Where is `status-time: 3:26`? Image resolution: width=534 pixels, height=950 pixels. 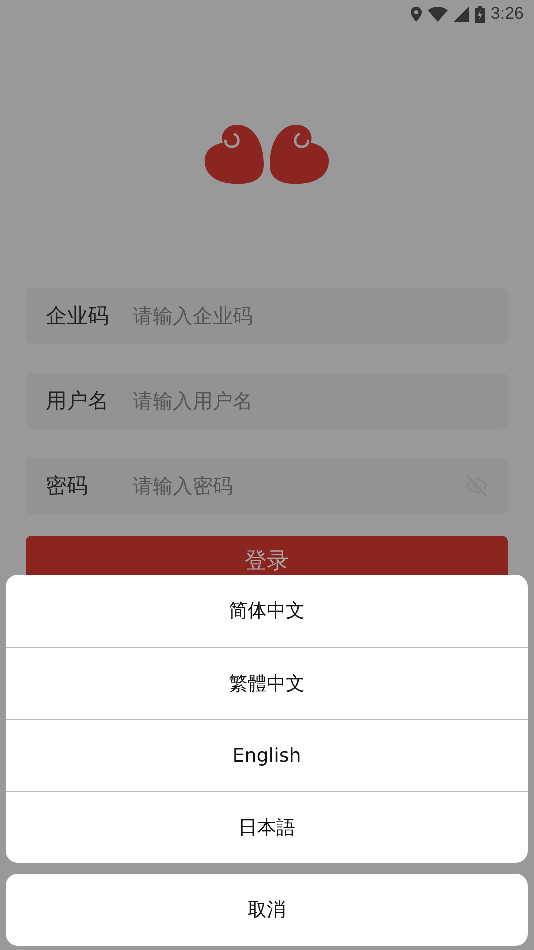
status-time: 3:26 is located at coordinates (507, 14).